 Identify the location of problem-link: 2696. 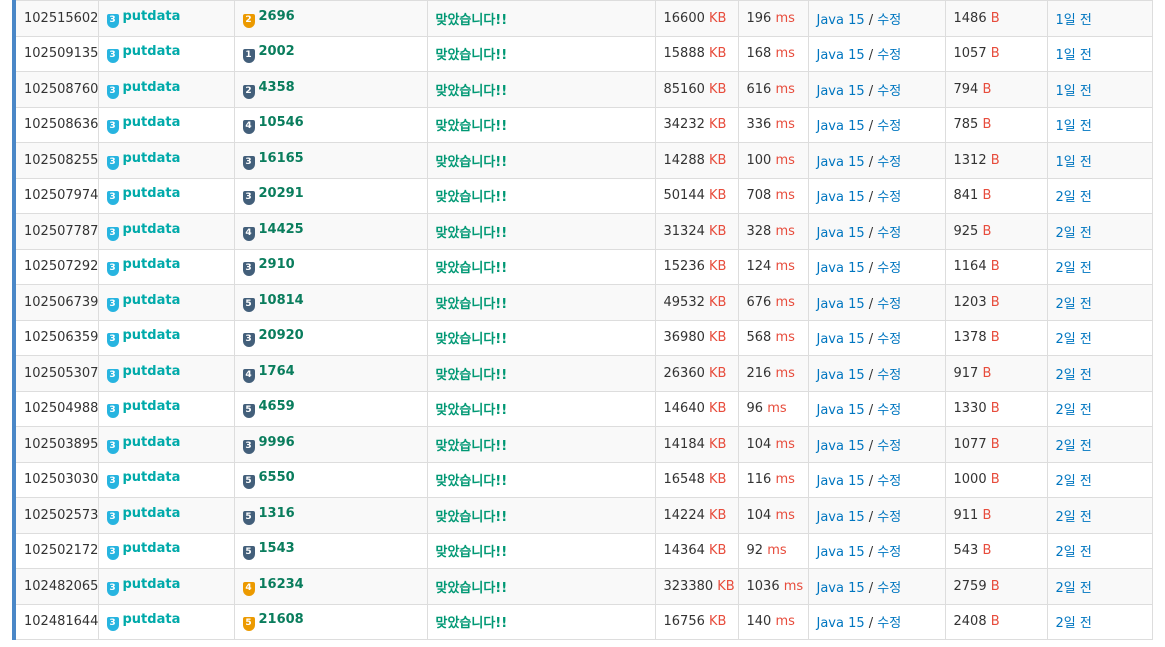
(277, 16).